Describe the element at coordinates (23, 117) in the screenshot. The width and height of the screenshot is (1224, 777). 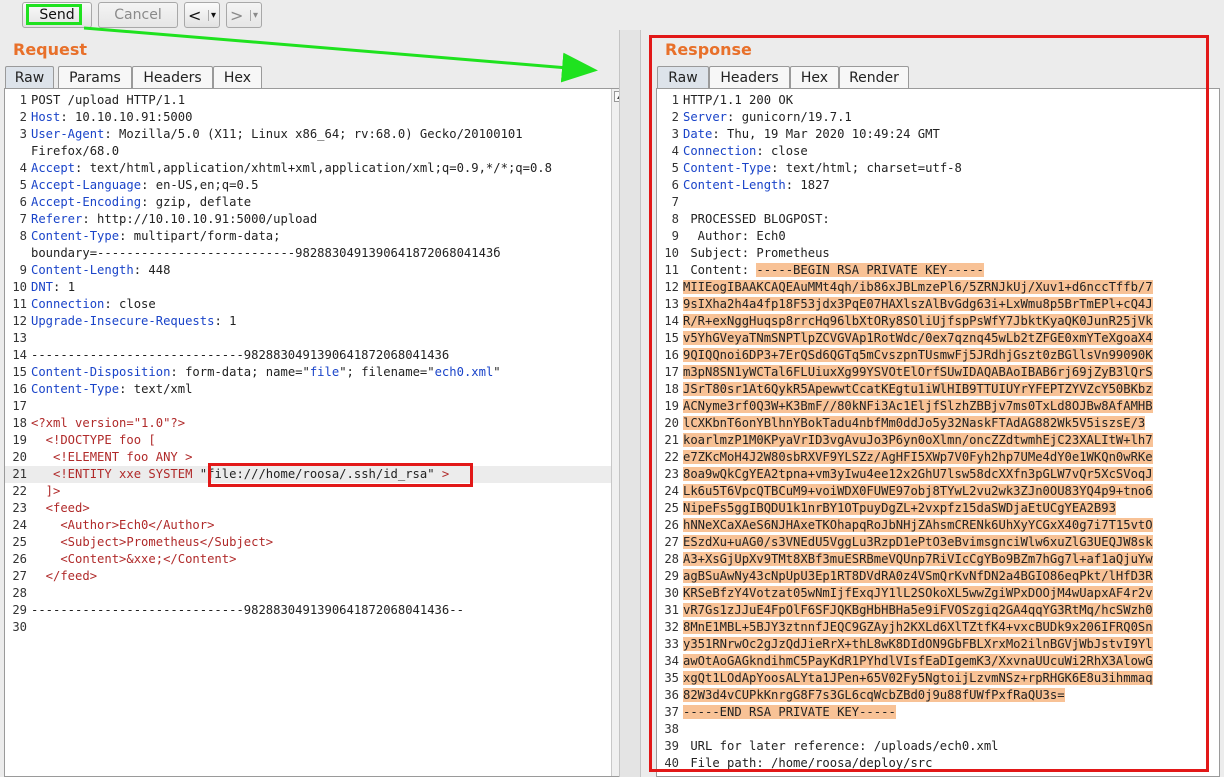
I see `line-number: 2` at that location.